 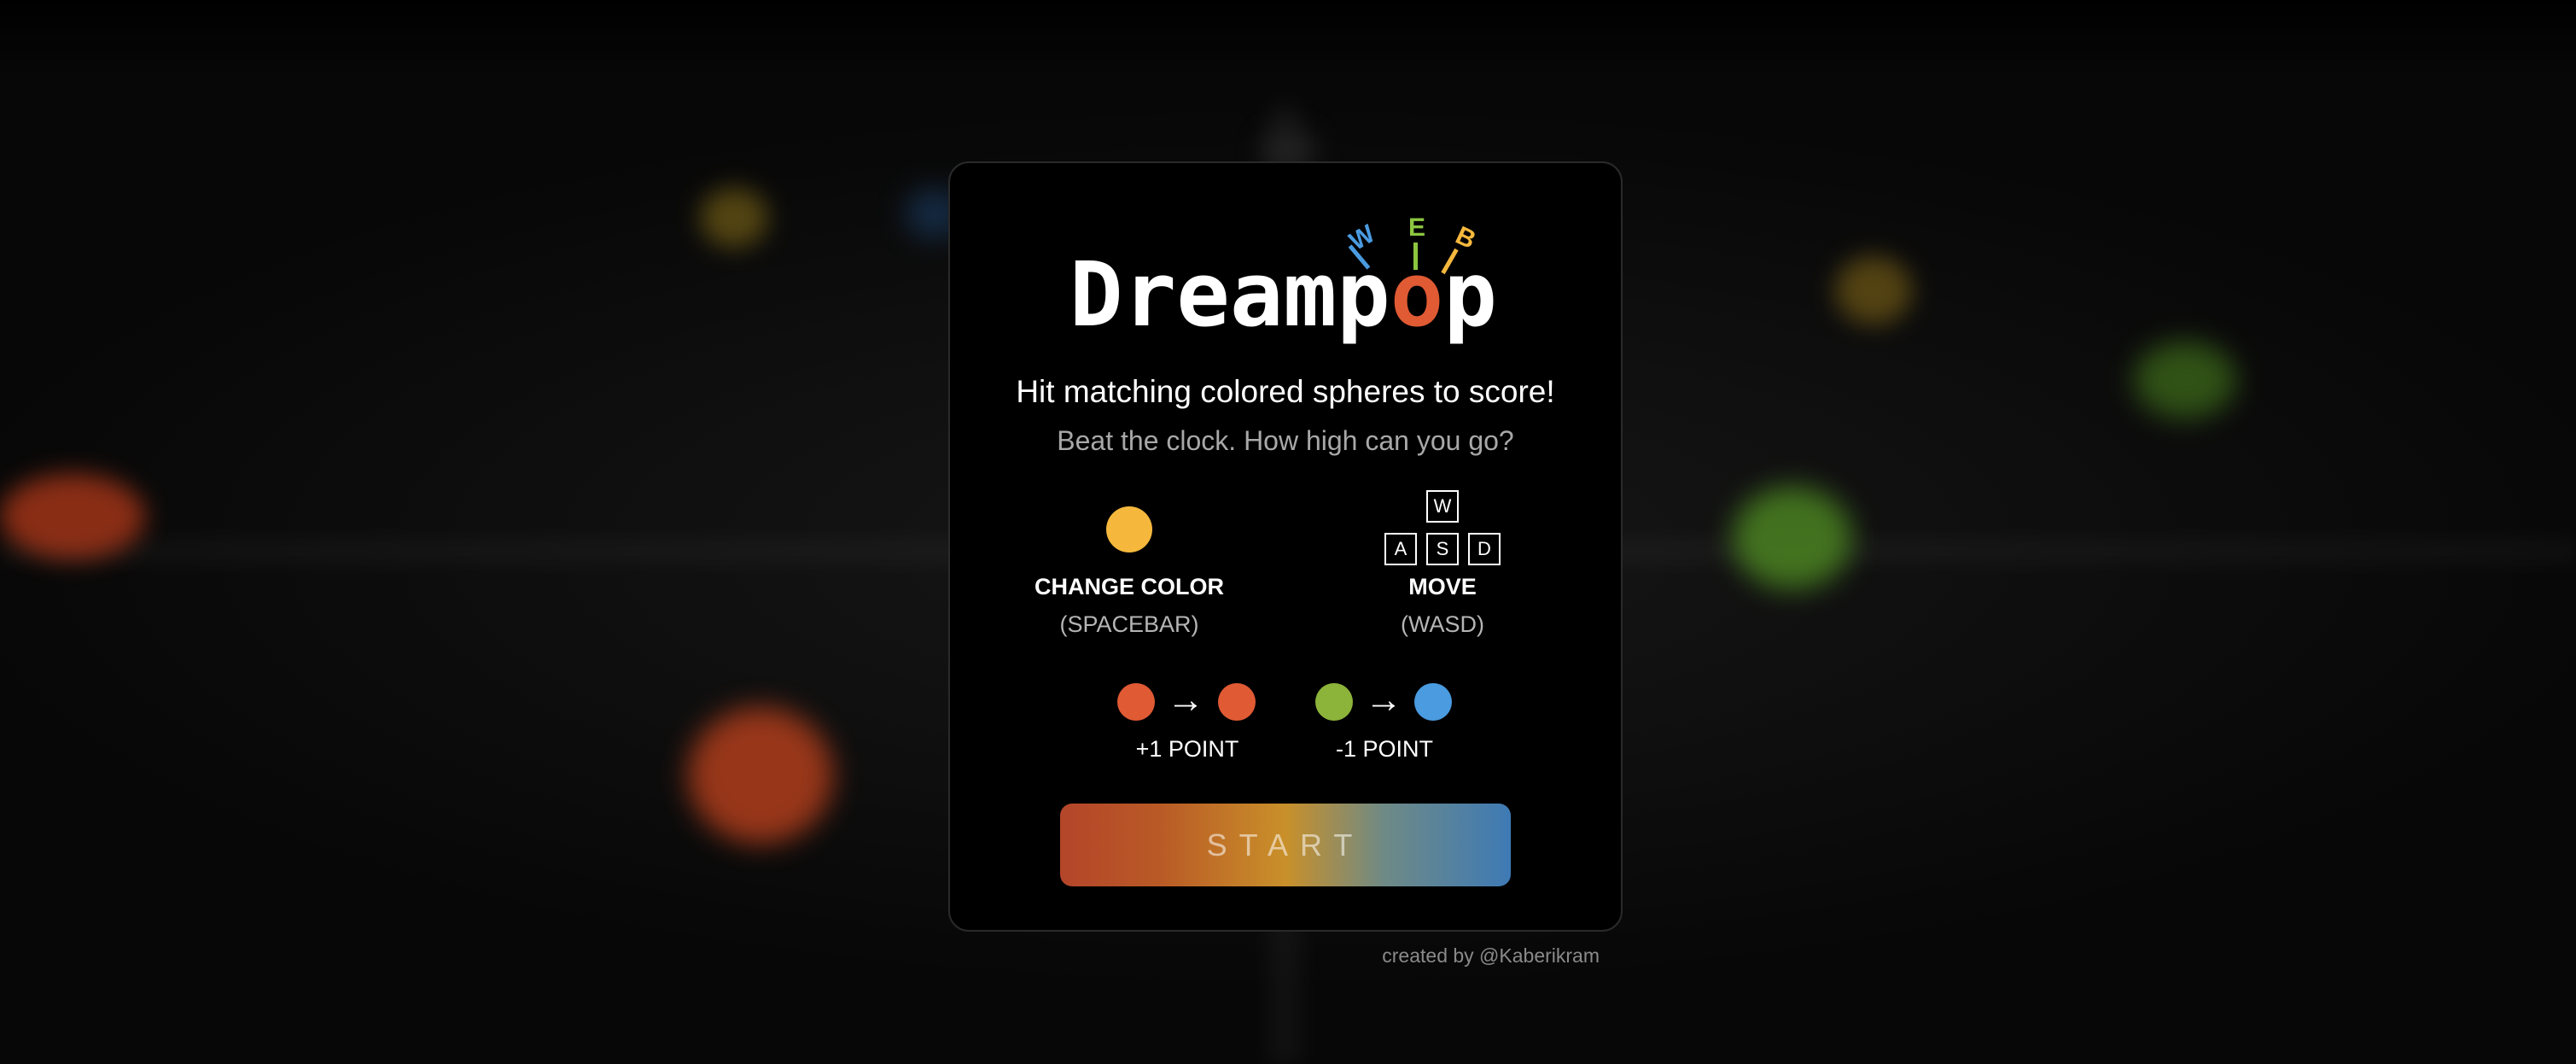 I want to click on match-to-sphere-icon, so click(x=1237, y=702).